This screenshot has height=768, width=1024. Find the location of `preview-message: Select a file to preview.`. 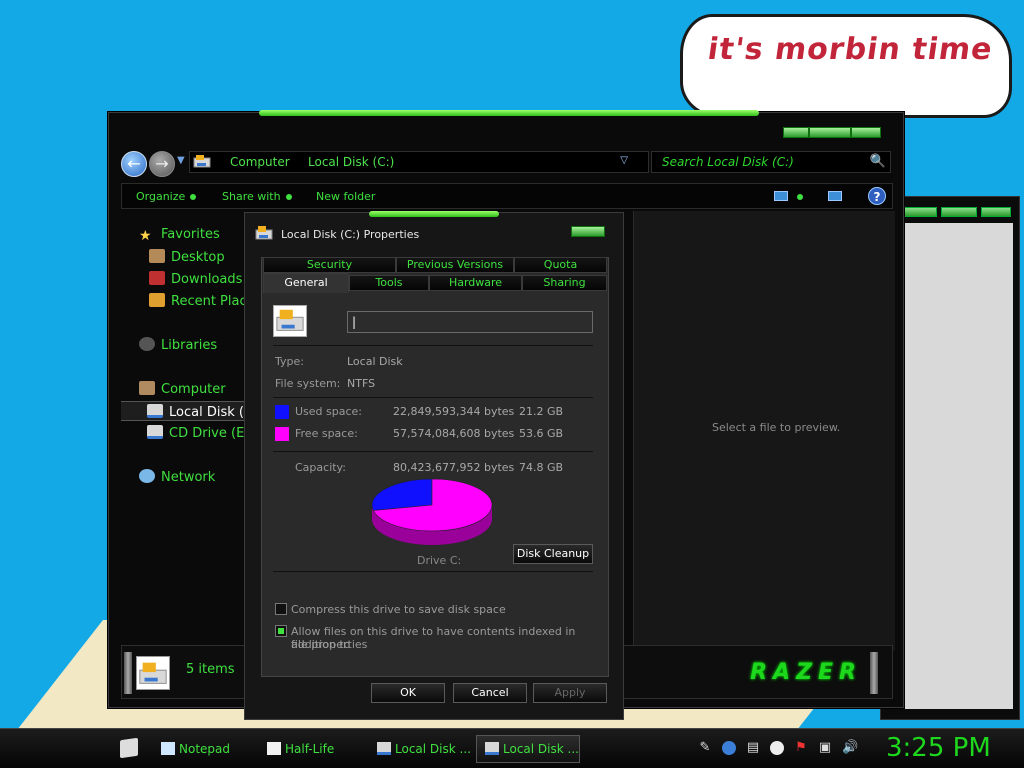

preview-message: Select a file to preview. is located at coordinates (776, 427).